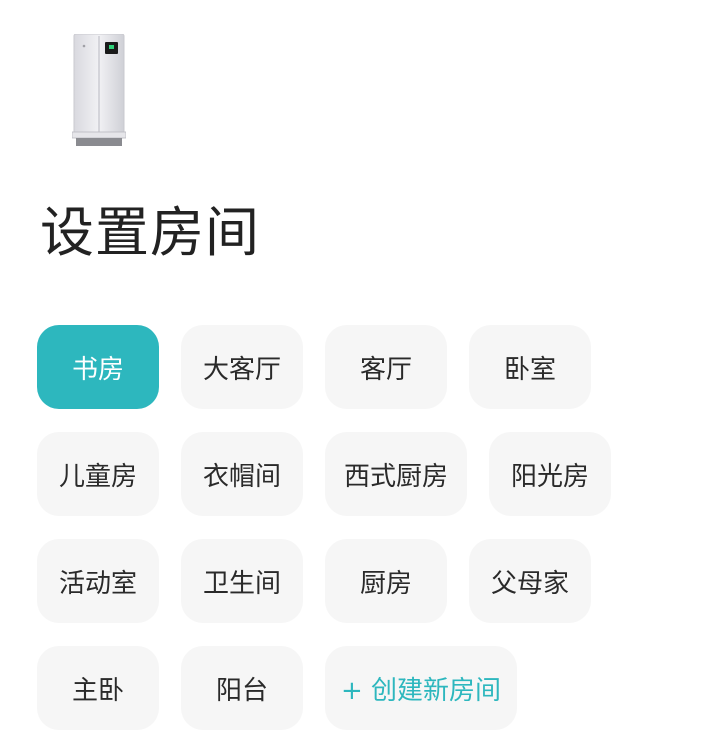  I want to click on room-chip-kitchen: 厨房, so click(386, 581).